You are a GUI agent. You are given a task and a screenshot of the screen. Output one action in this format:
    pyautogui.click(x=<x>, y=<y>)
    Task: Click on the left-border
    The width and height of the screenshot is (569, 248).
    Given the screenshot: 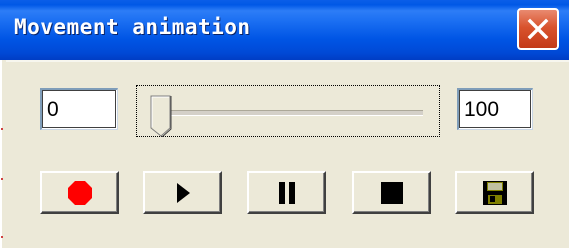 What is the action you would take?
    pyautogui.click(x=3, y=154)
    